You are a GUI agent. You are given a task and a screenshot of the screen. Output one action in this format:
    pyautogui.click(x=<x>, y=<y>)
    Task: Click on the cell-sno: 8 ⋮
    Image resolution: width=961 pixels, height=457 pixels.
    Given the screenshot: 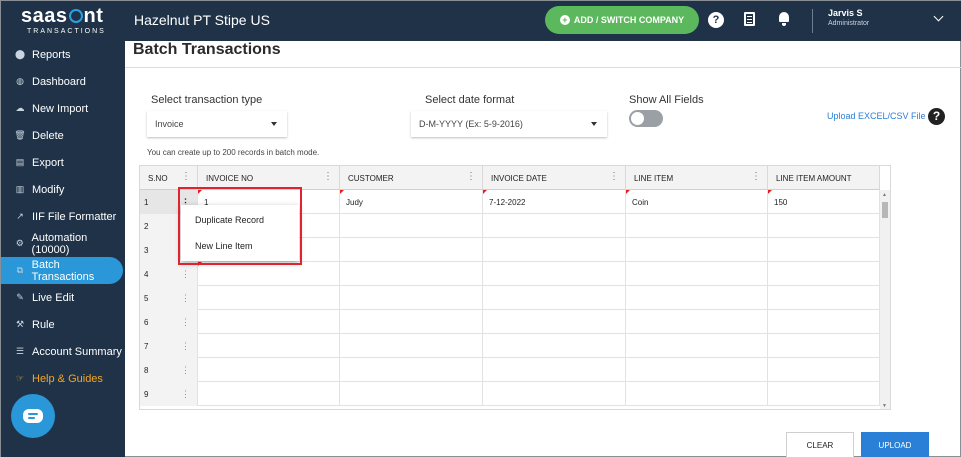 What is the action you would take?
    pyautogui.click(x=169, y=370)
    